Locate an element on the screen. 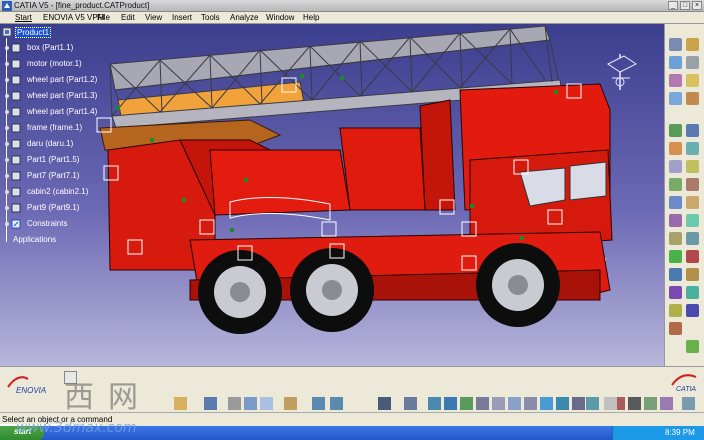 The height and width of the screenshot is (440, 704). measure-icon is located at coordinates (434, 403).